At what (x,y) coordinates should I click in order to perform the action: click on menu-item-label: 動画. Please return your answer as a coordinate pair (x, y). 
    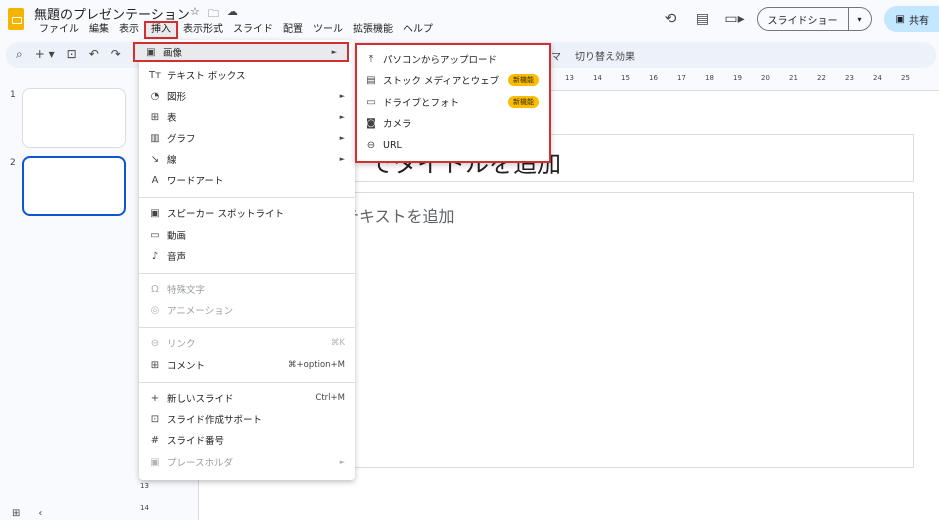
    Looking at the image, I should click on (177, 236).